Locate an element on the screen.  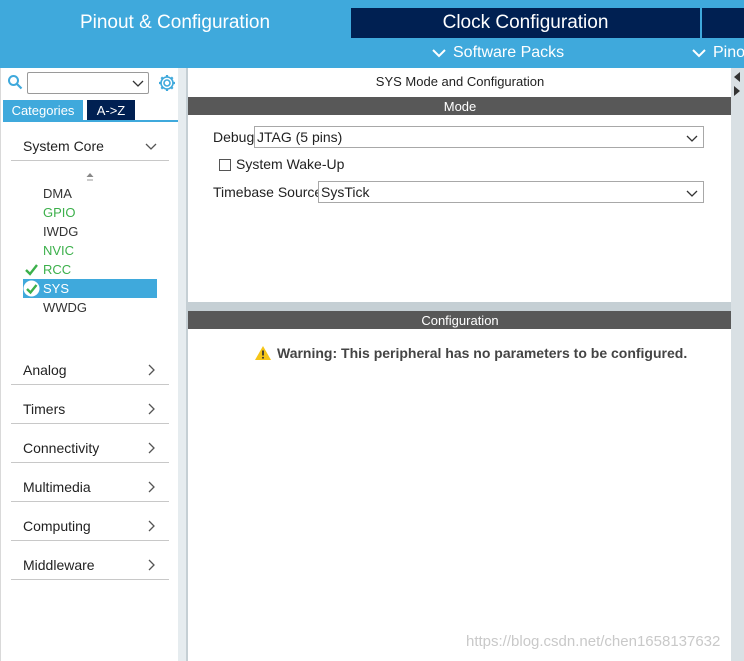
peripheral-label: SYS is located at coordinates (56, 288).